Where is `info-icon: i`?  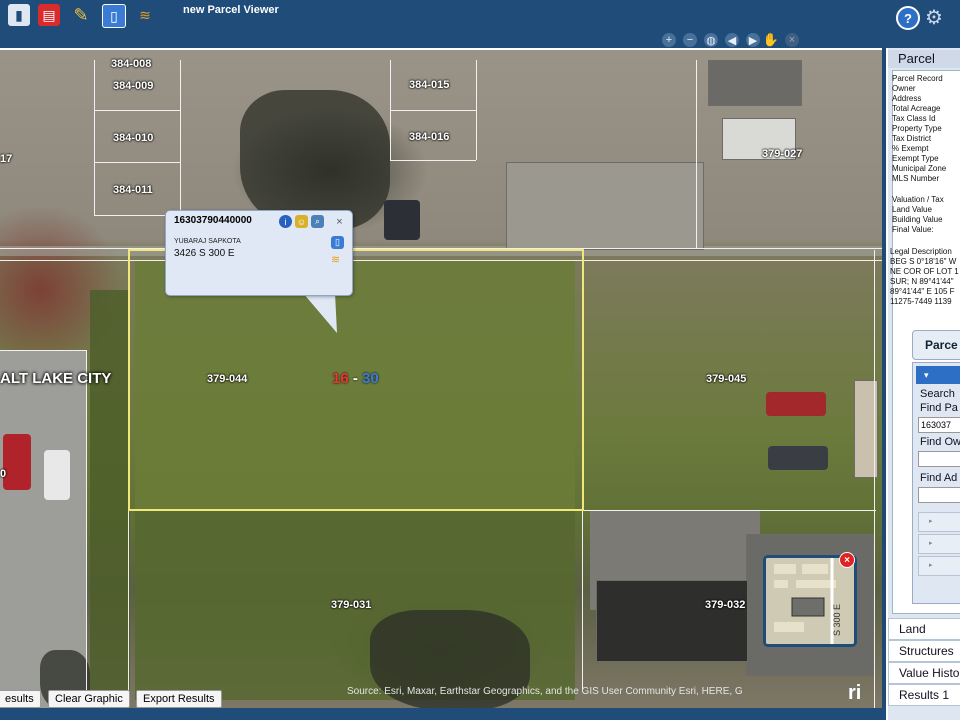 info-icon: i is located at coordinates (285, 221).